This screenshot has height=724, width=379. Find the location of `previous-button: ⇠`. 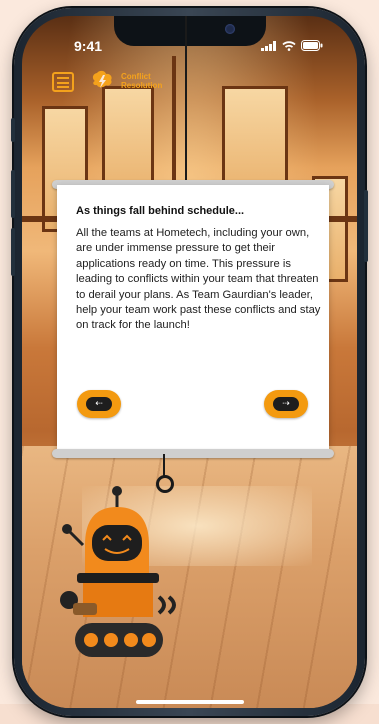

previous-button: ⇠ is located at coordinates (99, 404).